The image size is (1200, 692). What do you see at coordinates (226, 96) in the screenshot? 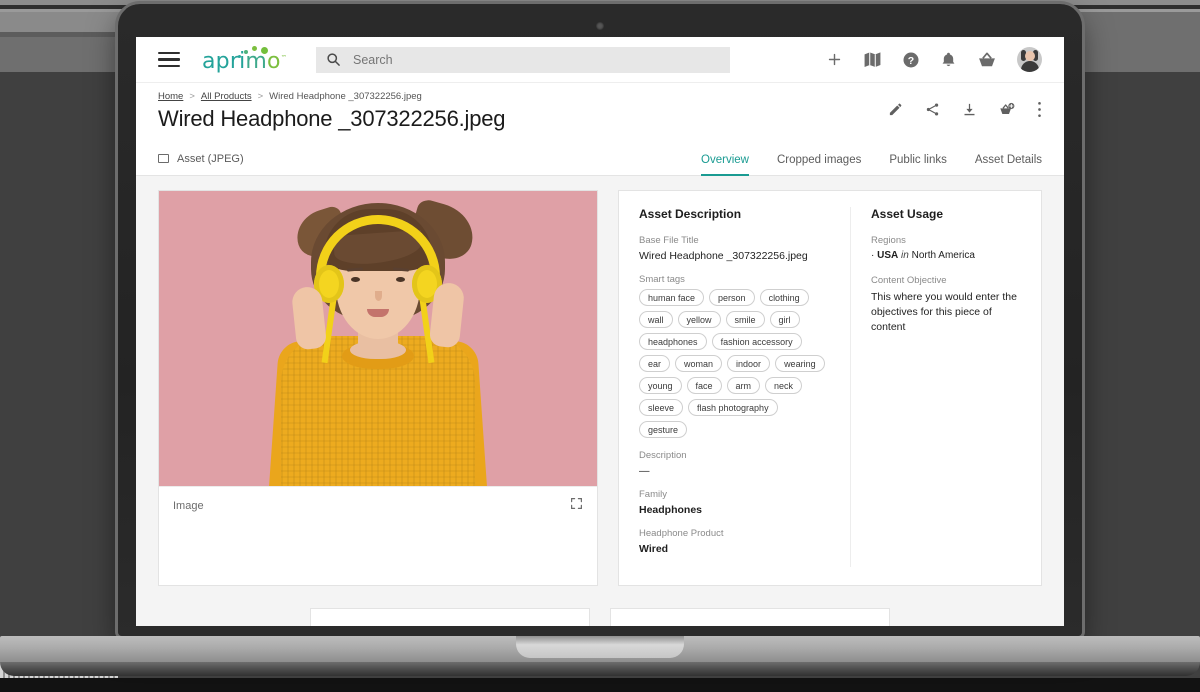
I see `breadcrumb-all-products: All Products` at bounding box center [226, 96].